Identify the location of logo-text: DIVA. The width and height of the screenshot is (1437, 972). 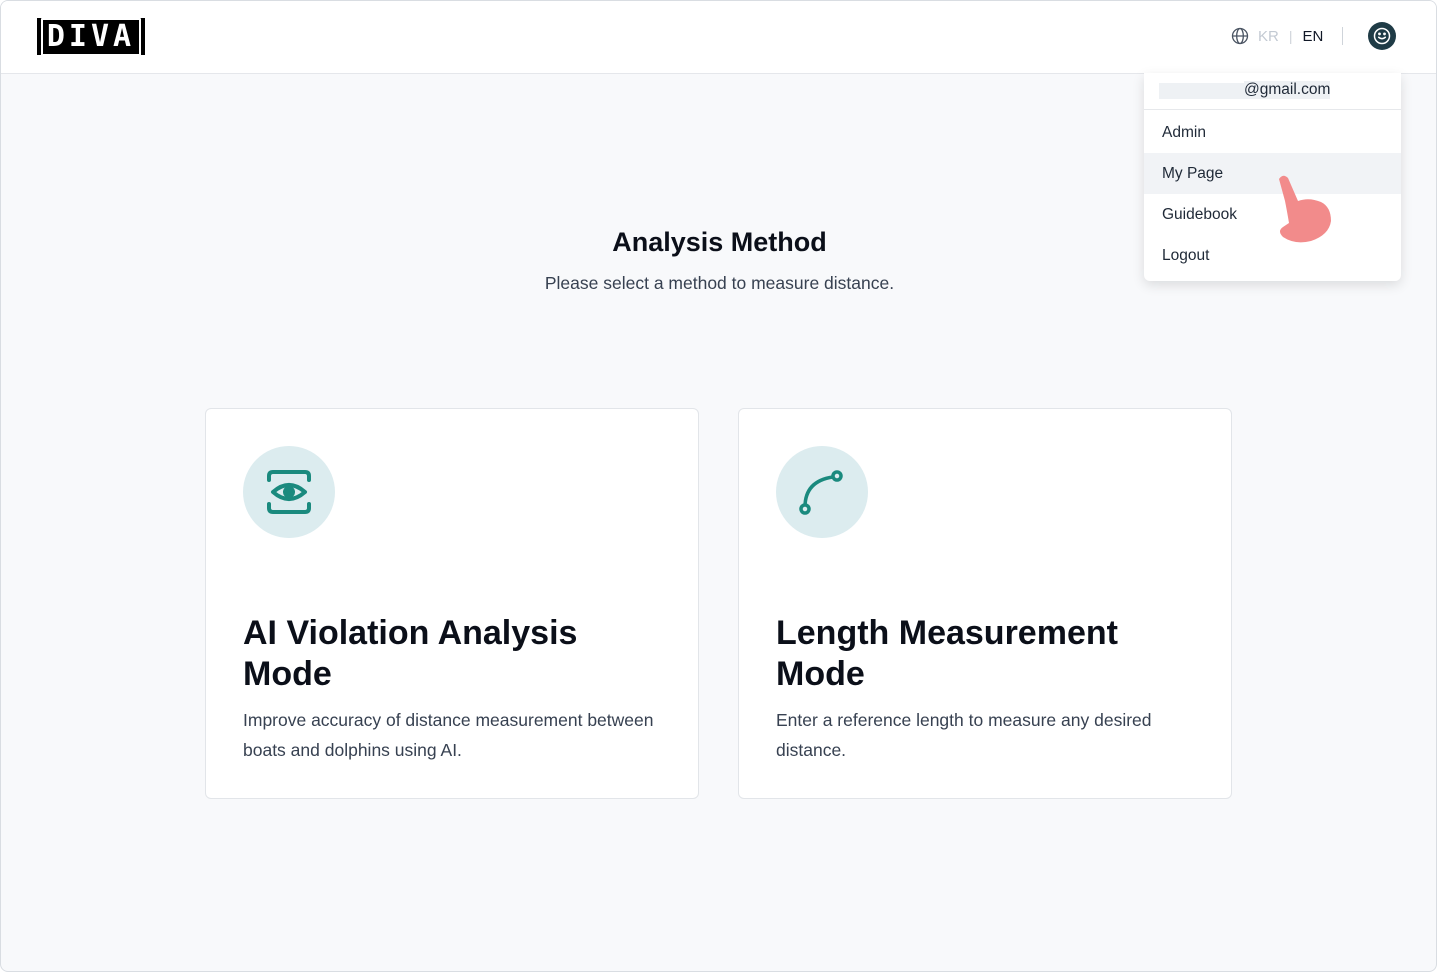
(91, 36).